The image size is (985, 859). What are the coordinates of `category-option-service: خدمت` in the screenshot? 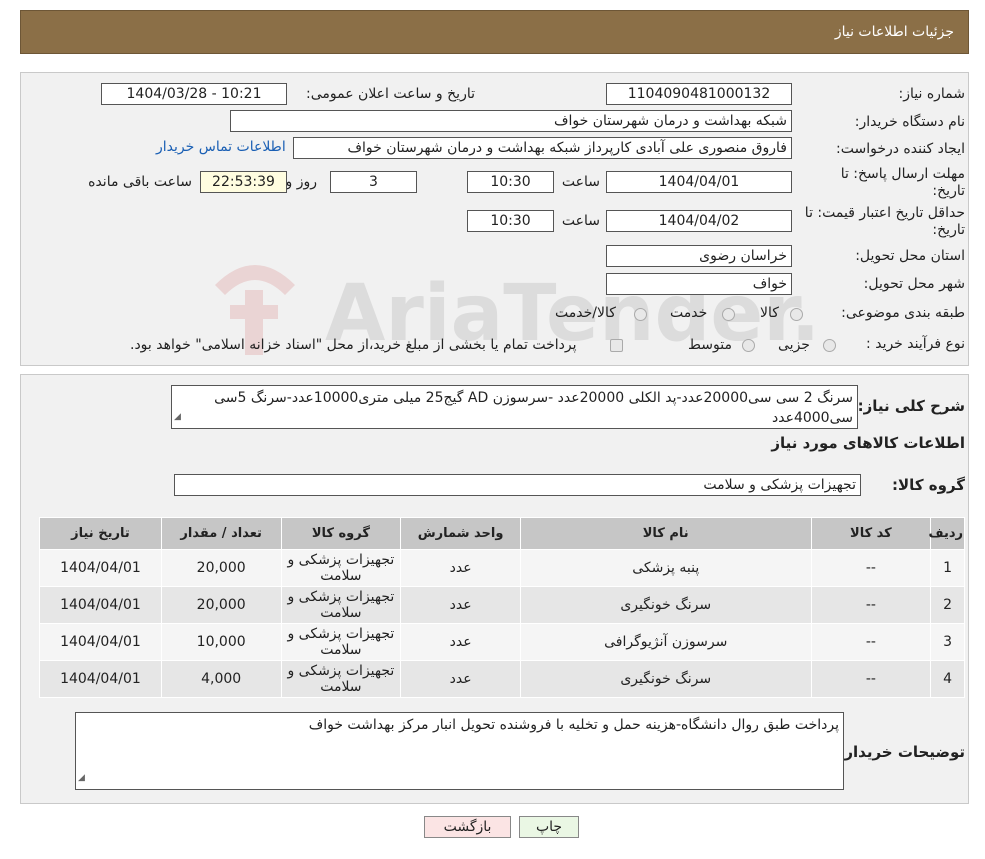 It's located at (689, 313).